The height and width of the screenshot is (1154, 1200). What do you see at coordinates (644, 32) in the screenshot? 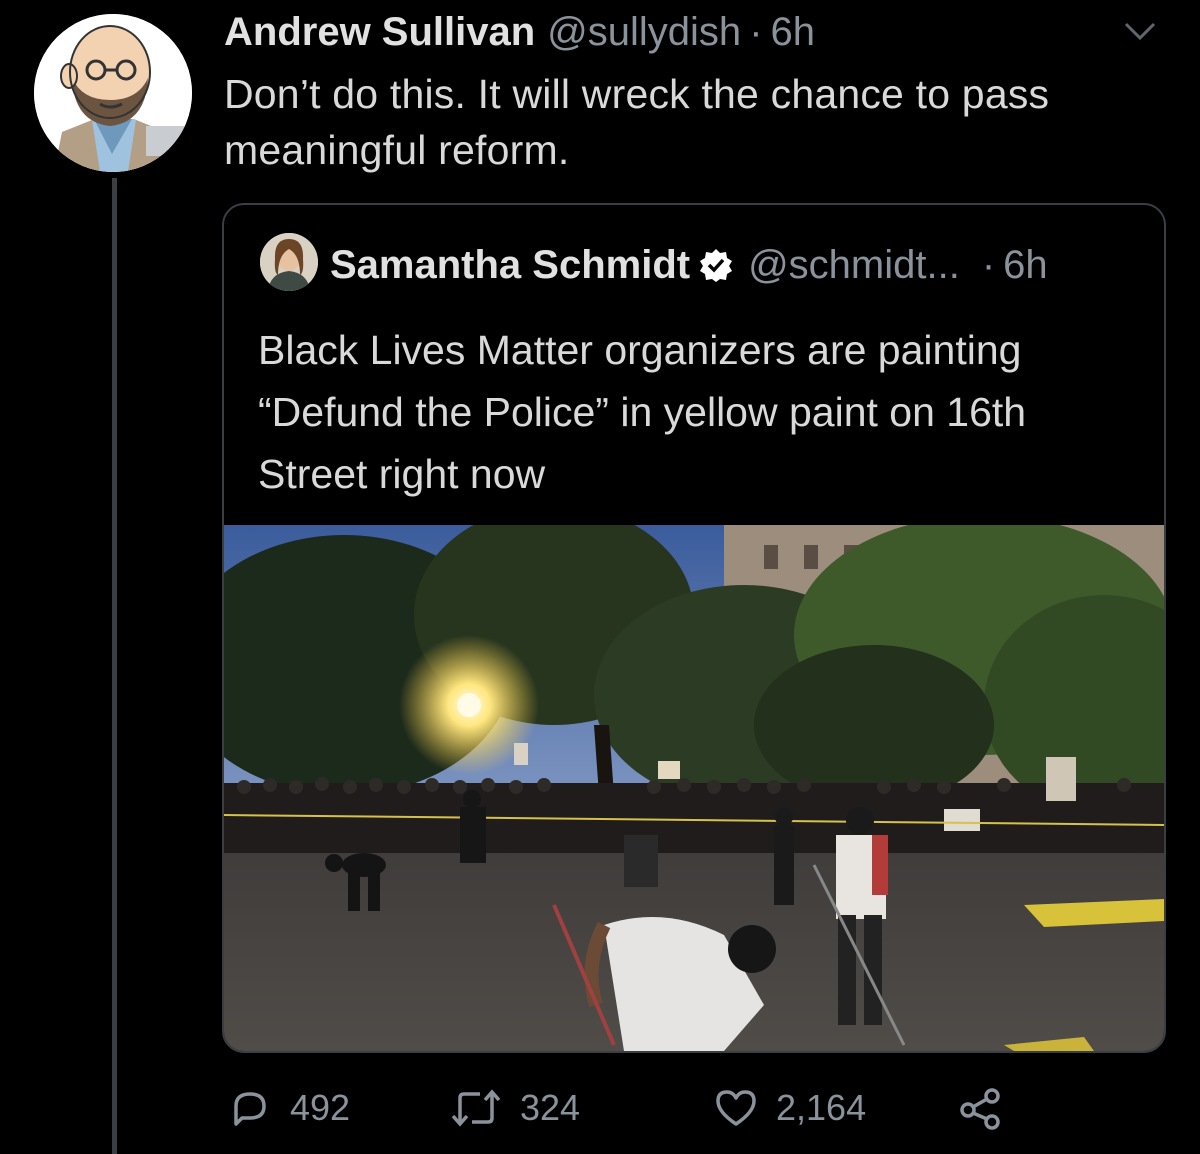
I see `author-handle: @sullydish` at bounding box center [644, 32].